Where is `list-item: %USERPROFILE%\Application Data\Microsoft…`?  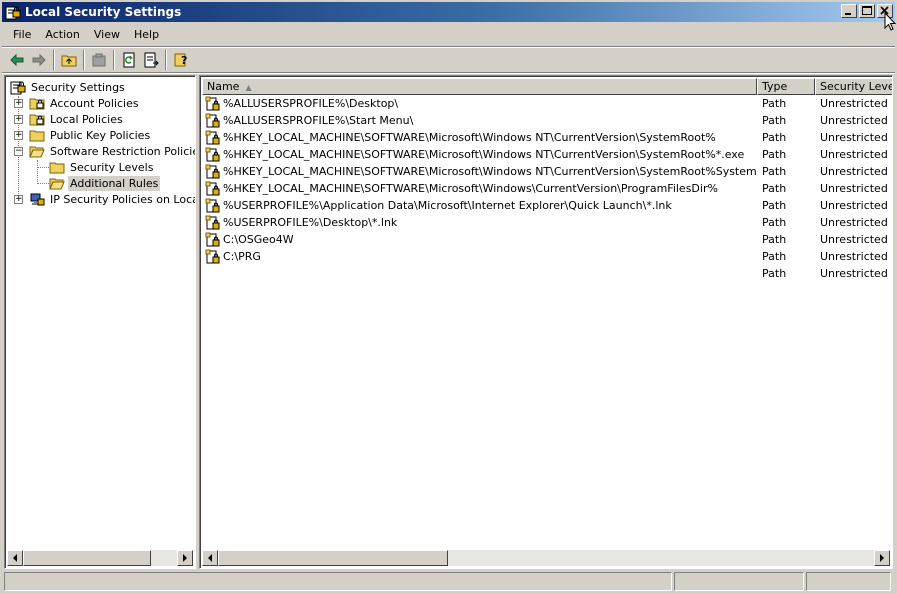
list-item: %USERPROFILE%\Application Data\Microsoft… is located at coordinates (546, 205).